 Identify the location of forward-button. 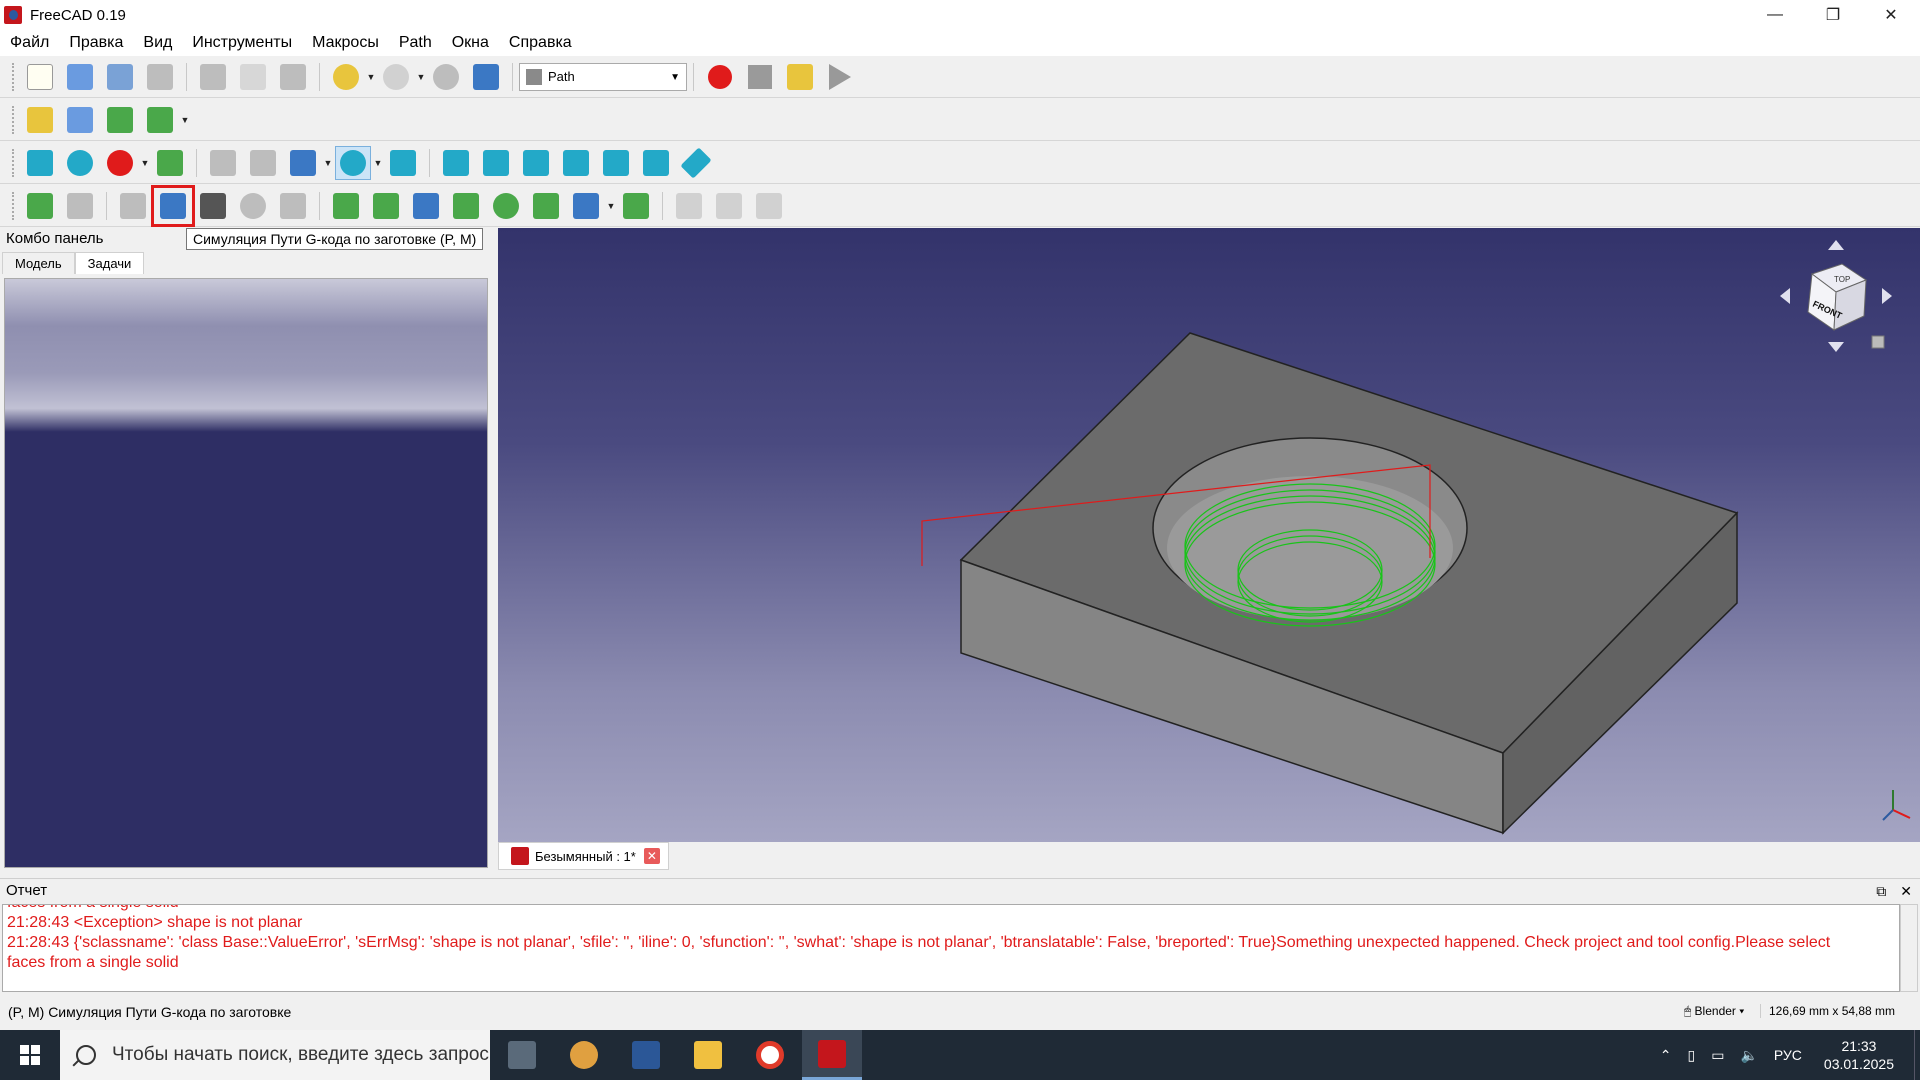
(263, 163).